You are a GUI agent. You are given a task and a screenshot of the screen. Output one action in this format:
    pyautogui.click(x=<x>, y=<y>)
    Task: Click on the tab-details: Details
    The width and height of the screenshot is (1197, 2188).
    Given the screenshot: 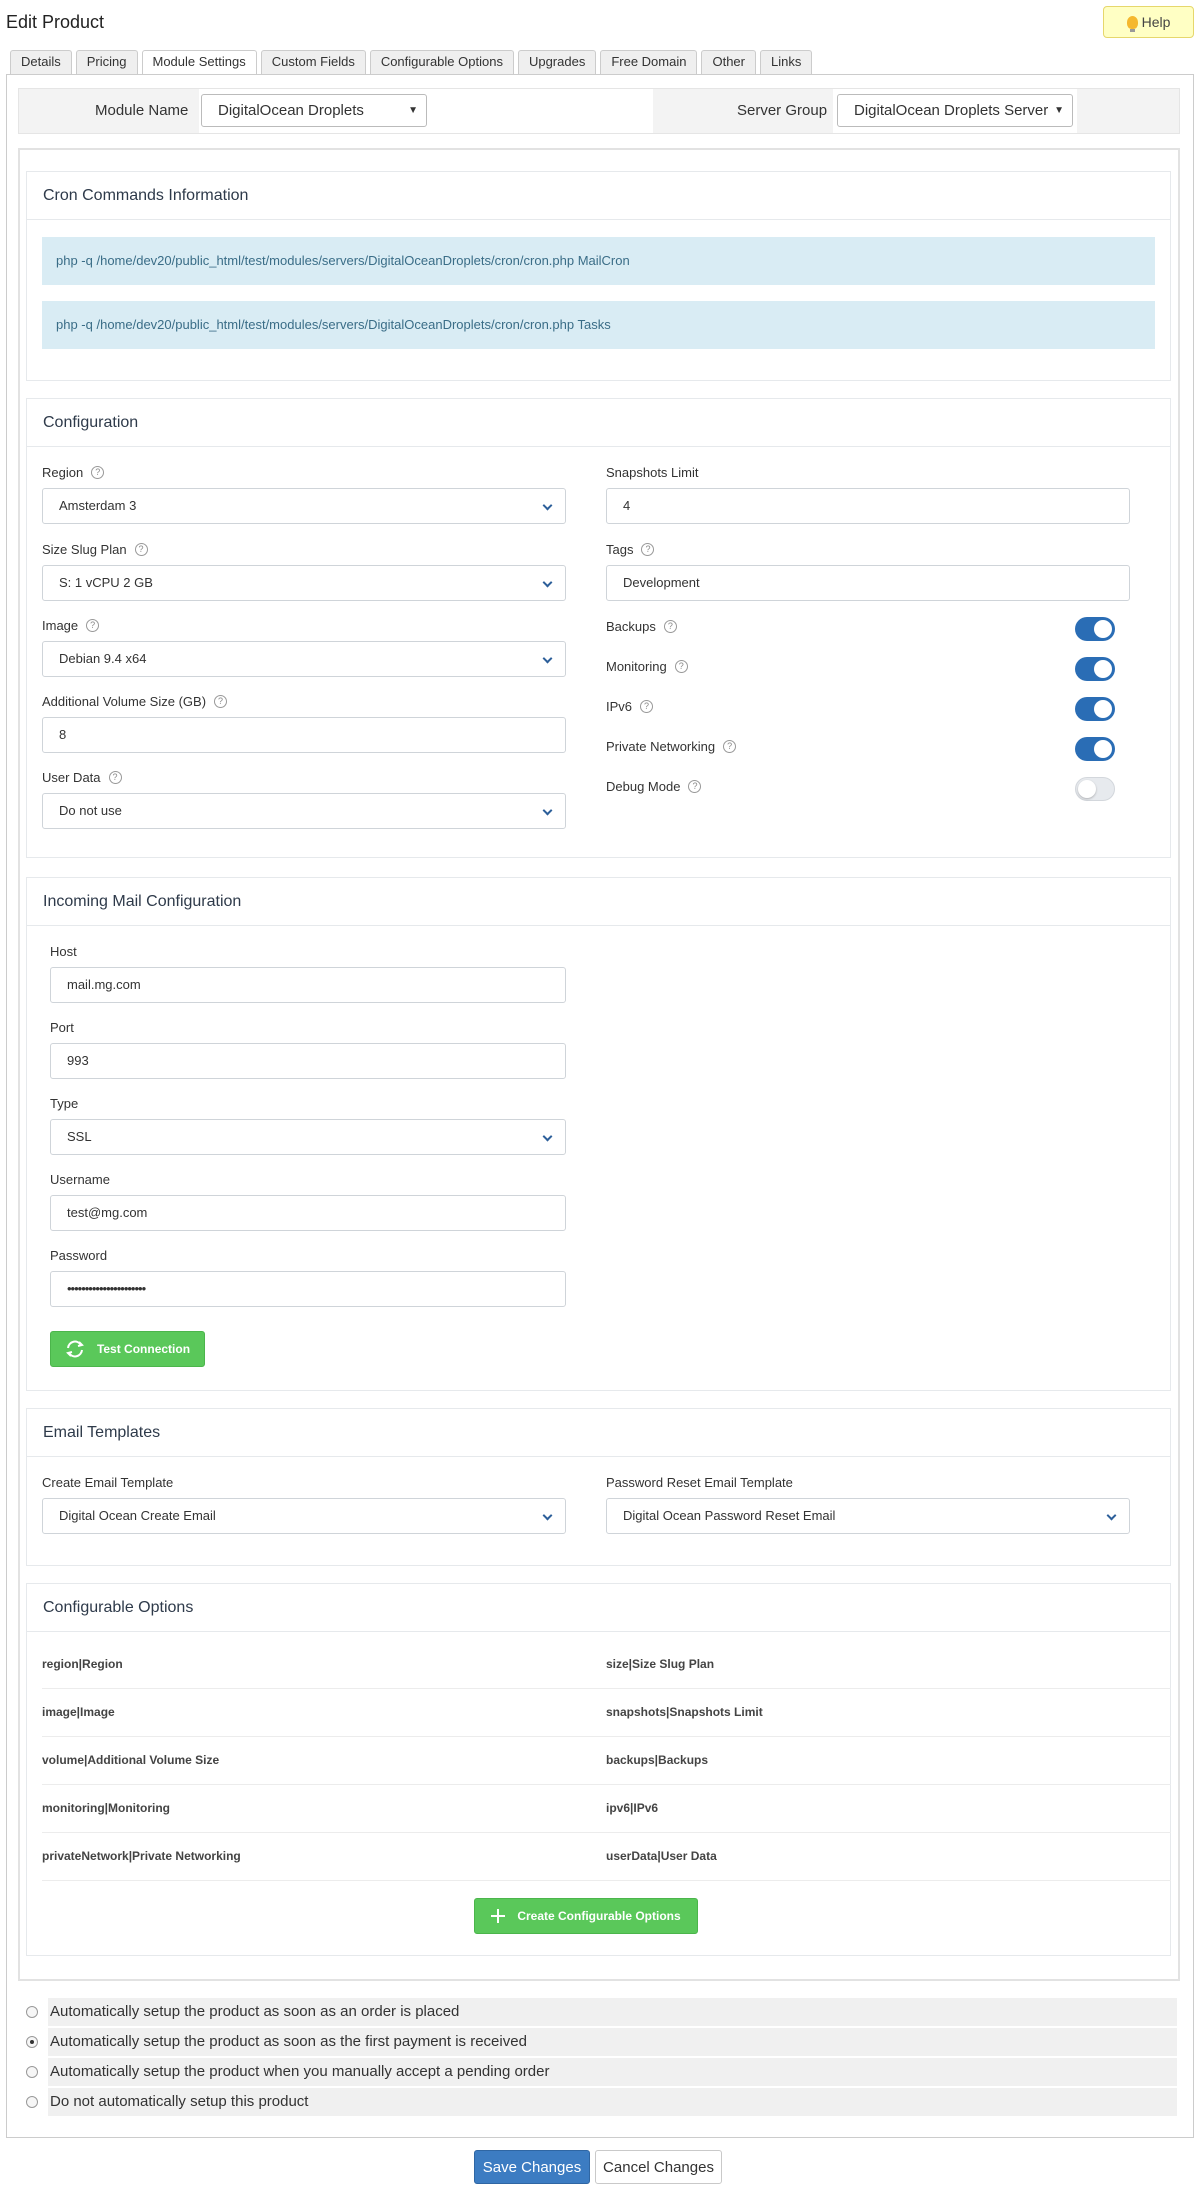 What is the action you would take?
    pyautogui.click(x=41, y=62)
    